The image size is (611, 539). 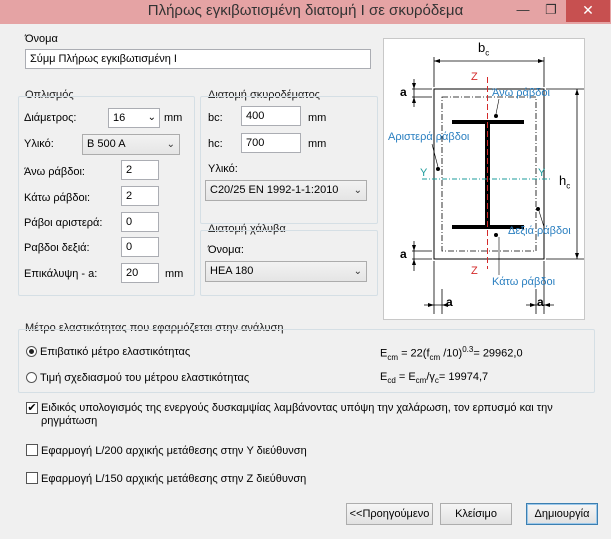 I want to click on y-axis-left-label: Y, so click(x=424, y=173).